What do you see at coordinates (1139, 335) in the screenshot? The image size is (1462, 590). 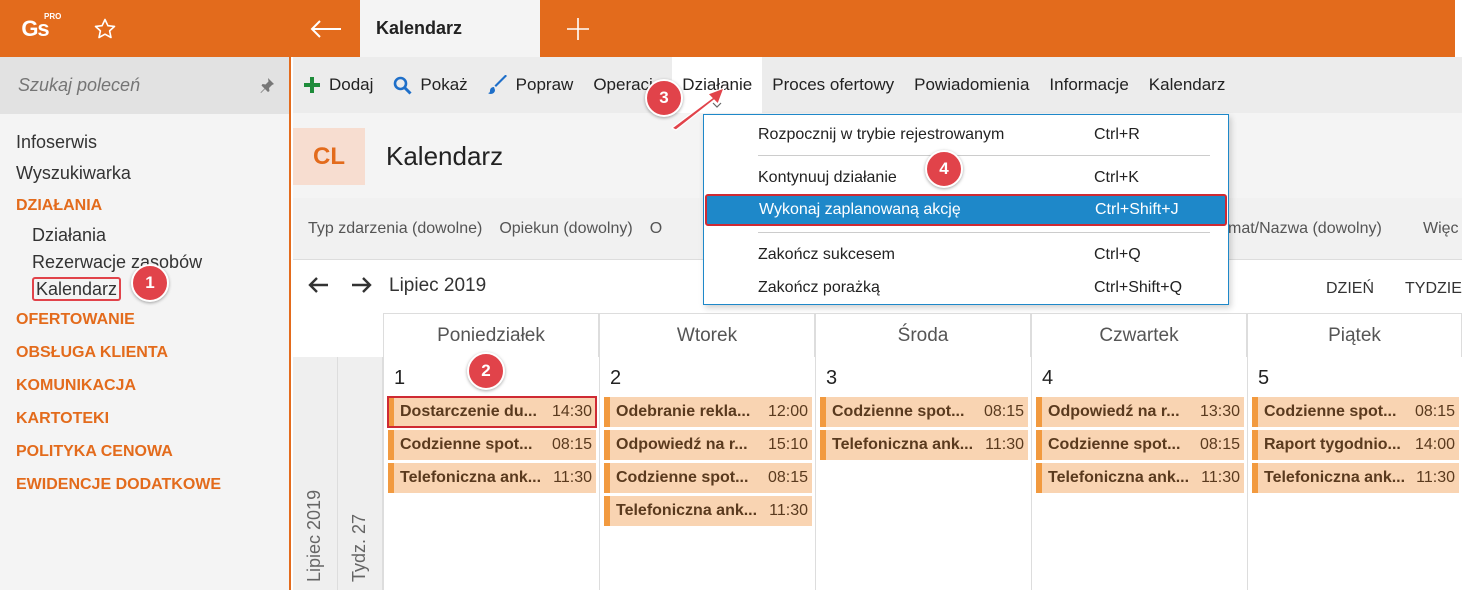 I see `day-header-thu: Czwartek` at bounding box center [1139, 335].